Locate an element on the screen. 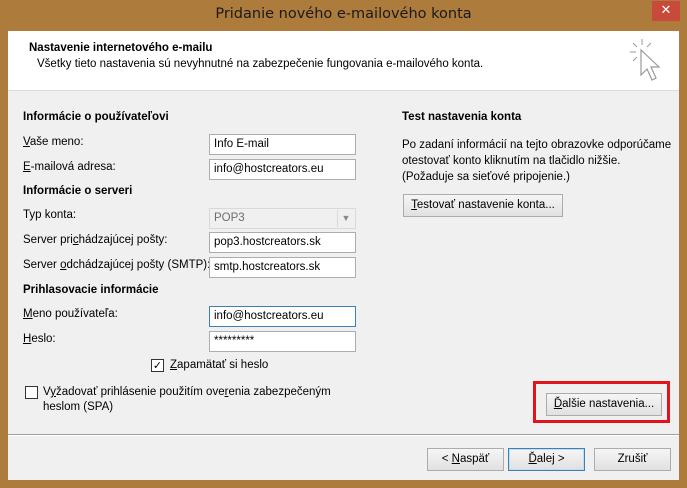  password-field: ********* is located at coordinates (282, 341).